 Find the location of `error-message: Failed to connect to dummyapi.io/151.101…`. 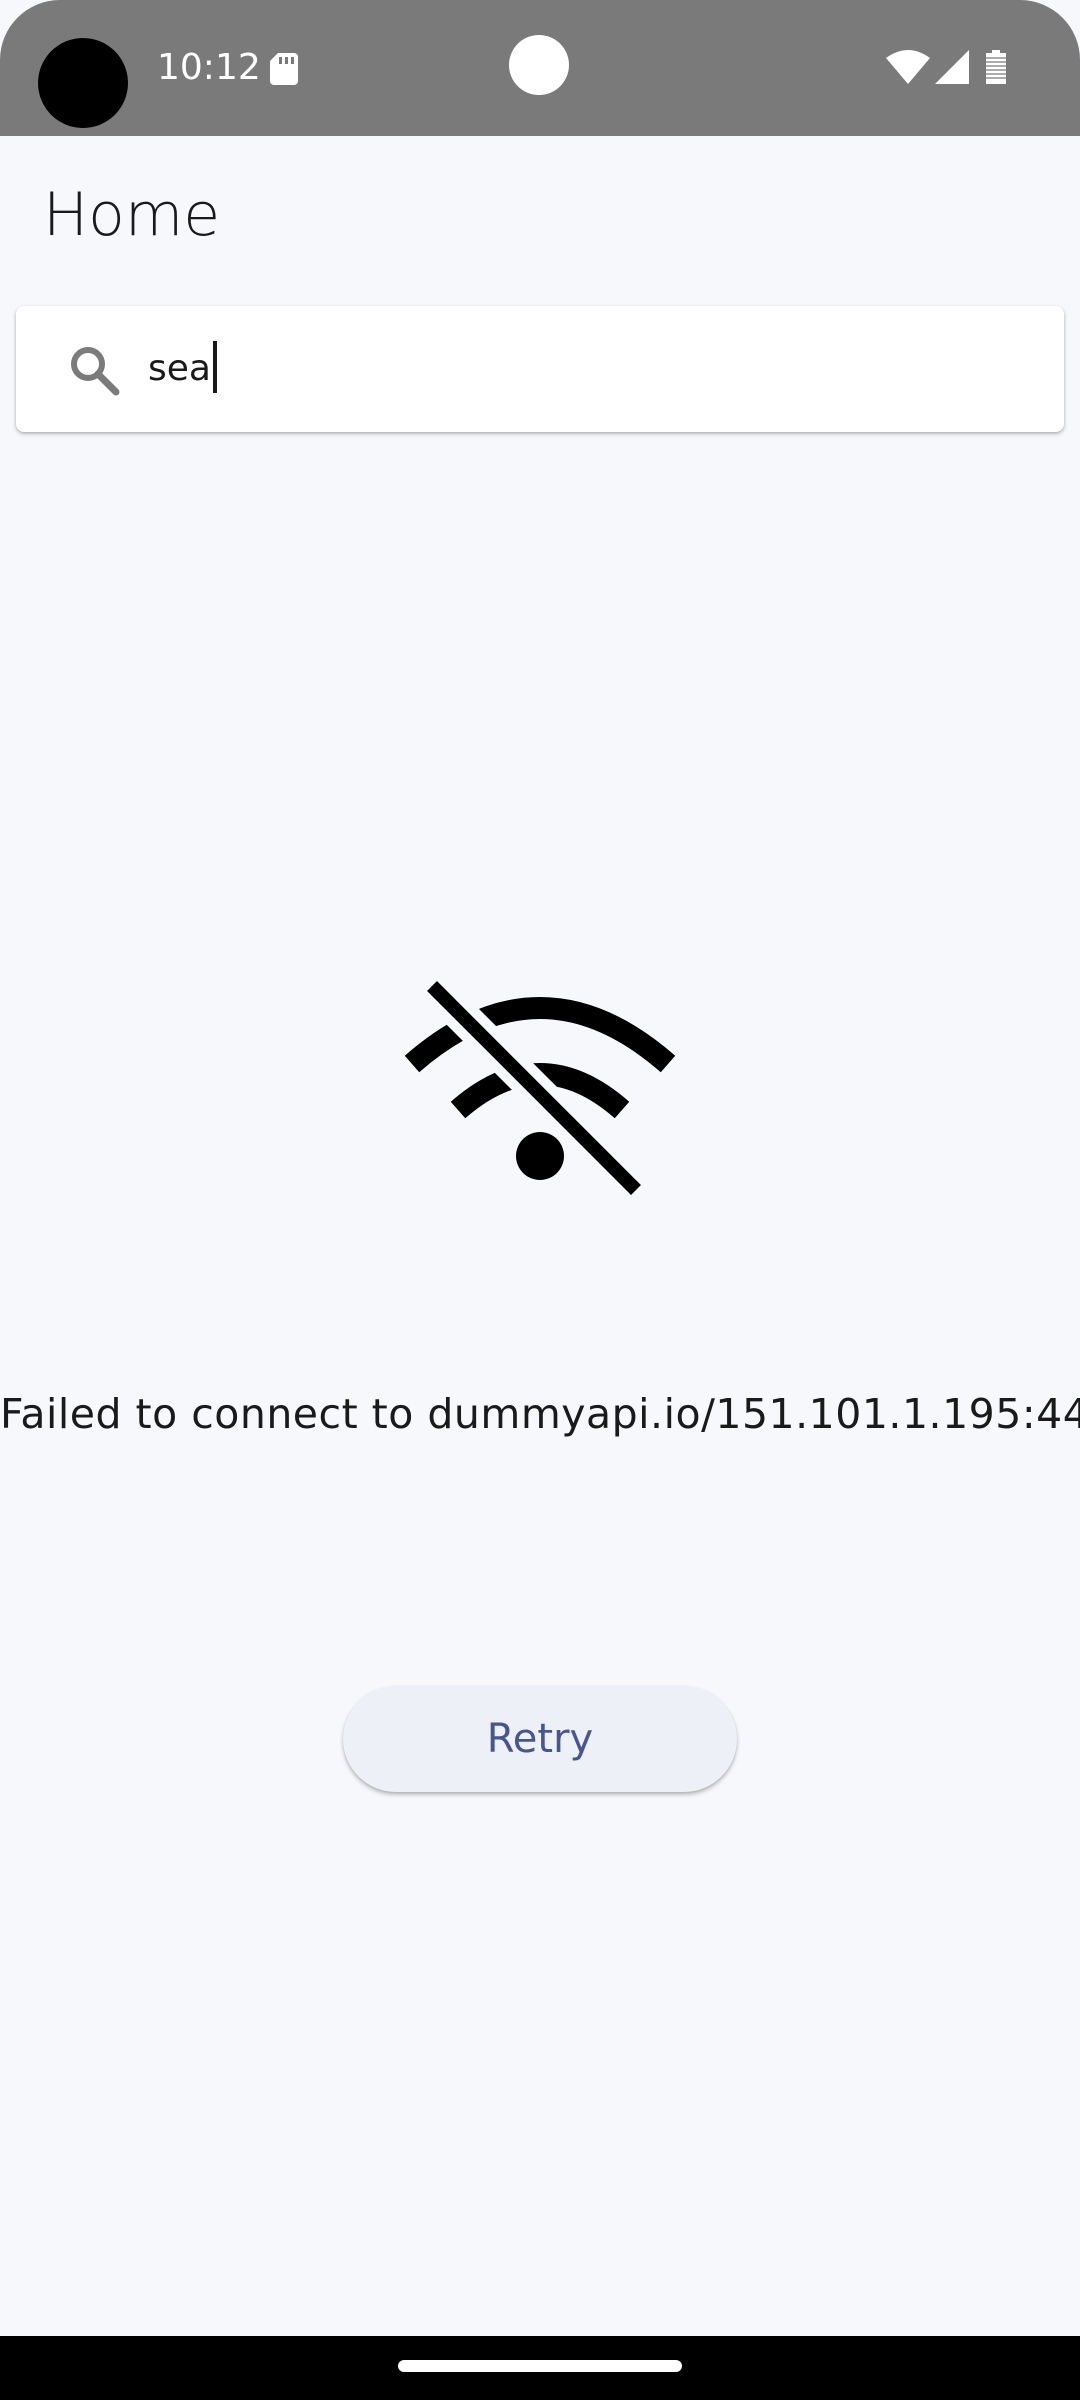

error-message: Failed to connect to dummyapi.io/151.101… is located at coordinates (540, 1414).